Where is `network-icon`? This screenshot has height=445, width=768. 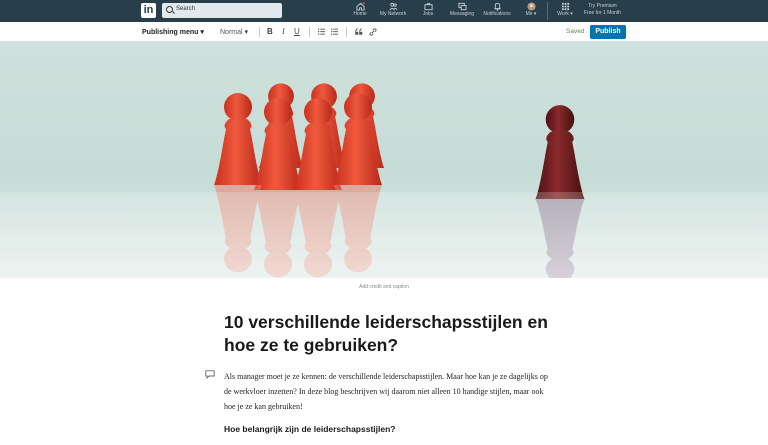
network-icon is located at coordinates (393, 6).